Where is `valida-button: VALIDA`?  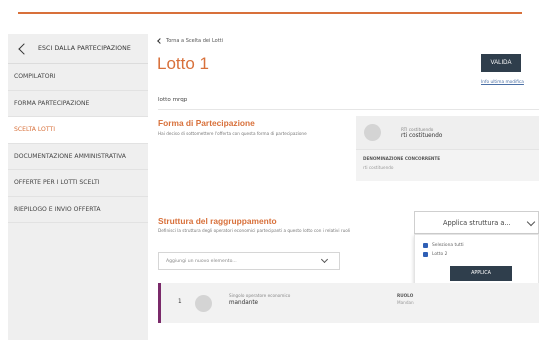 valida-button: VALIDA is located at coordinates (501, 63).